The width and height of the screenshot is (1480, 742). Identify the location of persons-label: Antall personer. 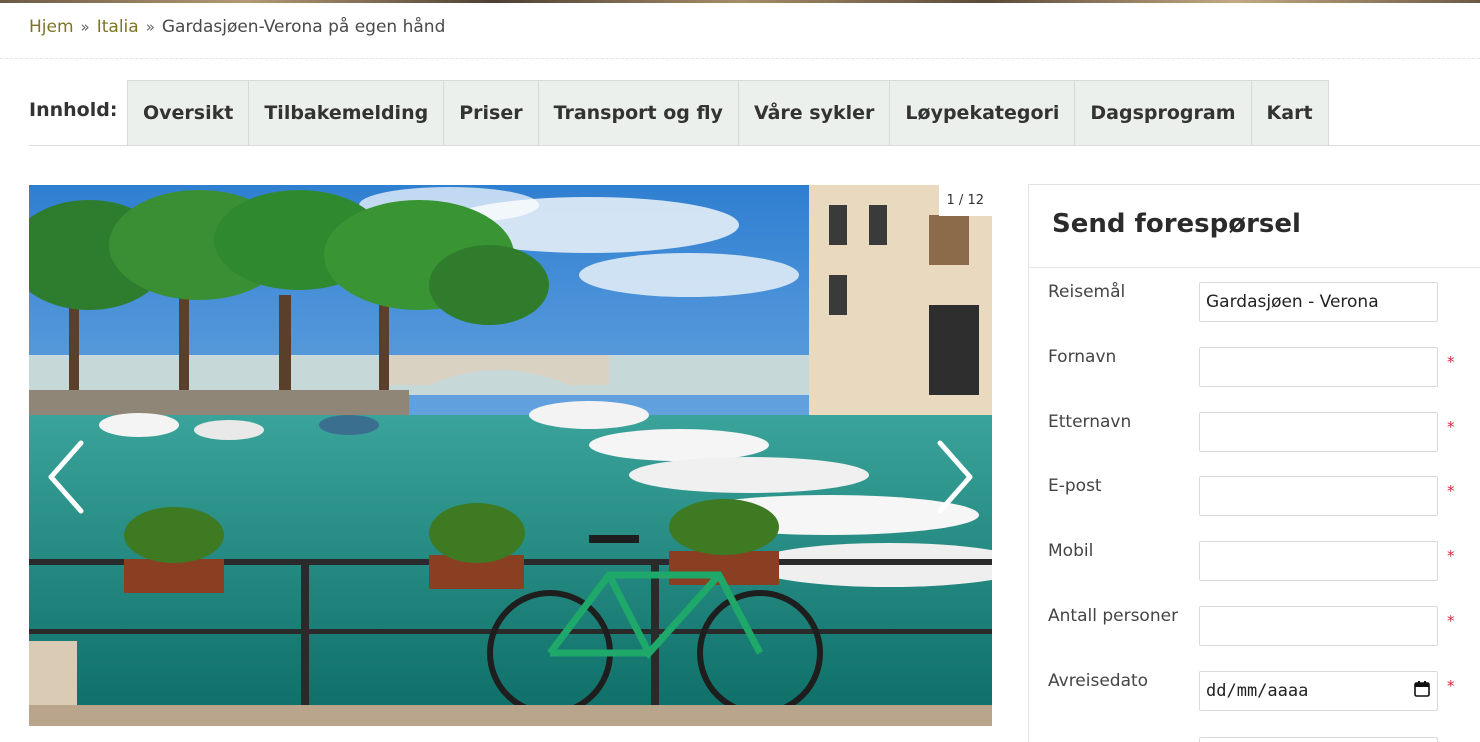
(1113, 616).